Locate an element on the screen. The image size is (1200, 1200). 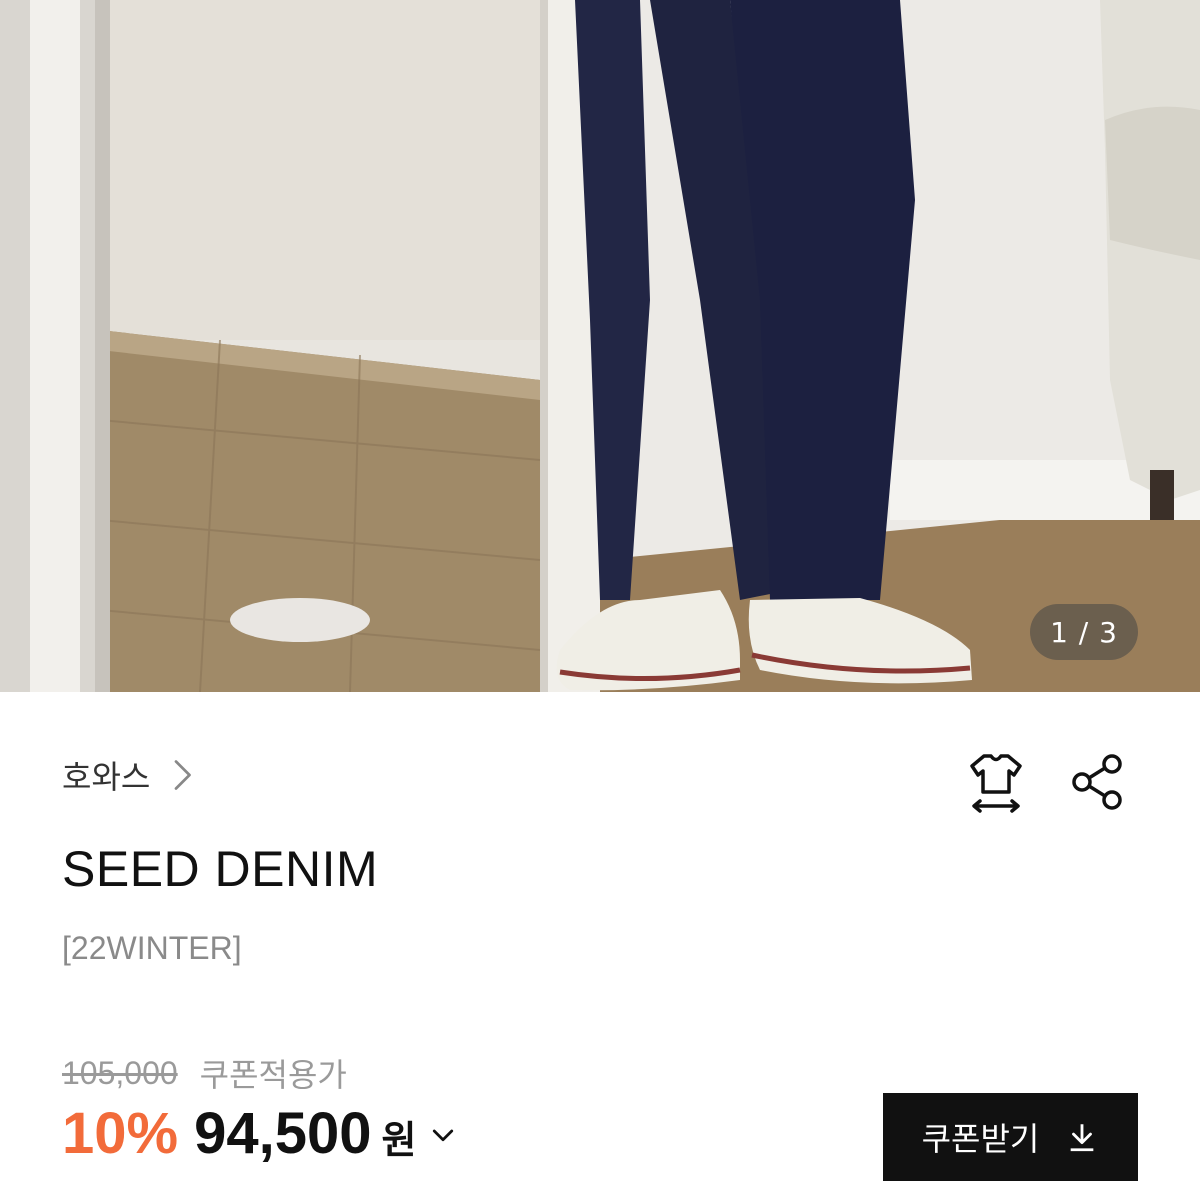
currency-label: 원 is located at coordinates (399, 1140).